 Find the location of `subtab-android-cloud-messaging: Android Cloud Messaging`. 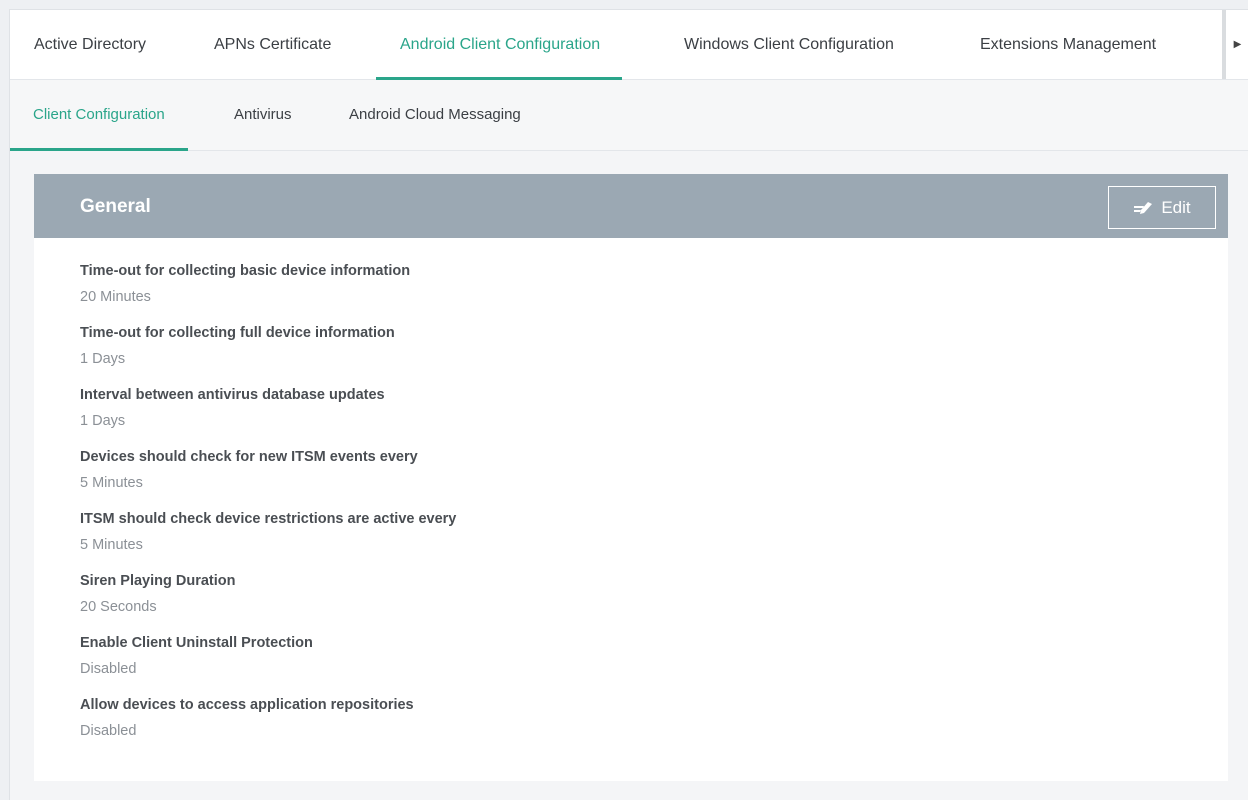

subtab-android-cloud-messaging: Android Cloud Messaging is located at coordinates (435, 115).